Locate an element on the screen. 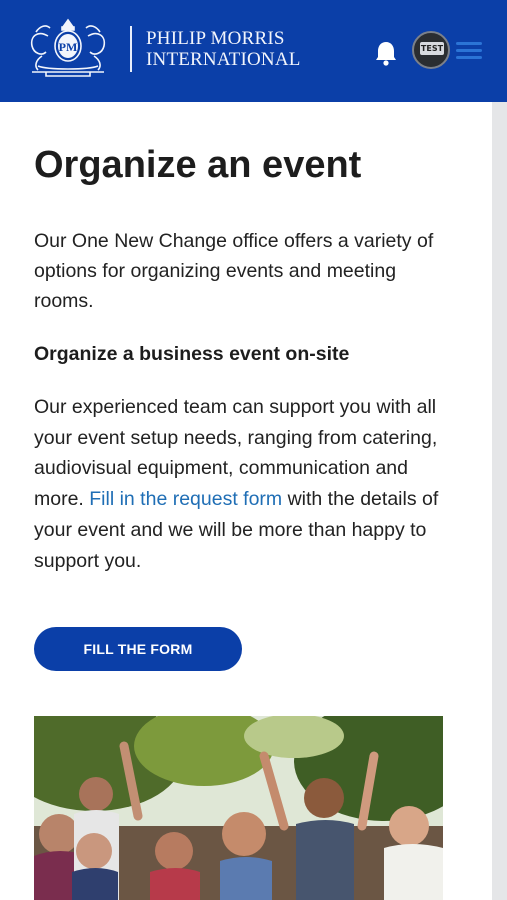 This screenshot has height=900, width=507. scrollbar-track is located at coordinates (499, 501).